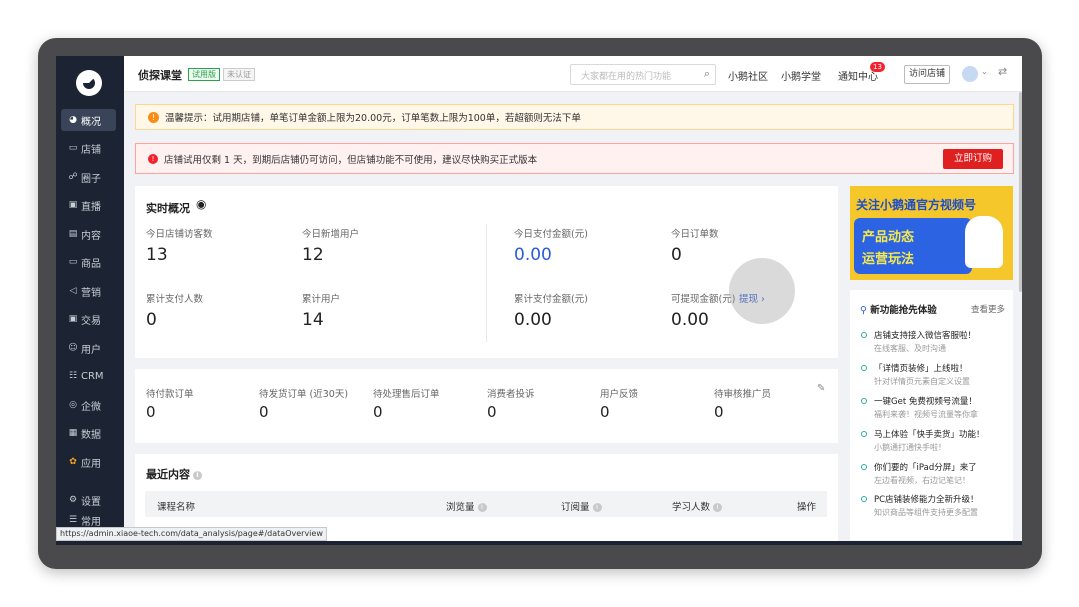  What do you see at coordinates (821, 388) in the screenshot?
I see `edit-icon: ✎` at bounding box center [821, 388].